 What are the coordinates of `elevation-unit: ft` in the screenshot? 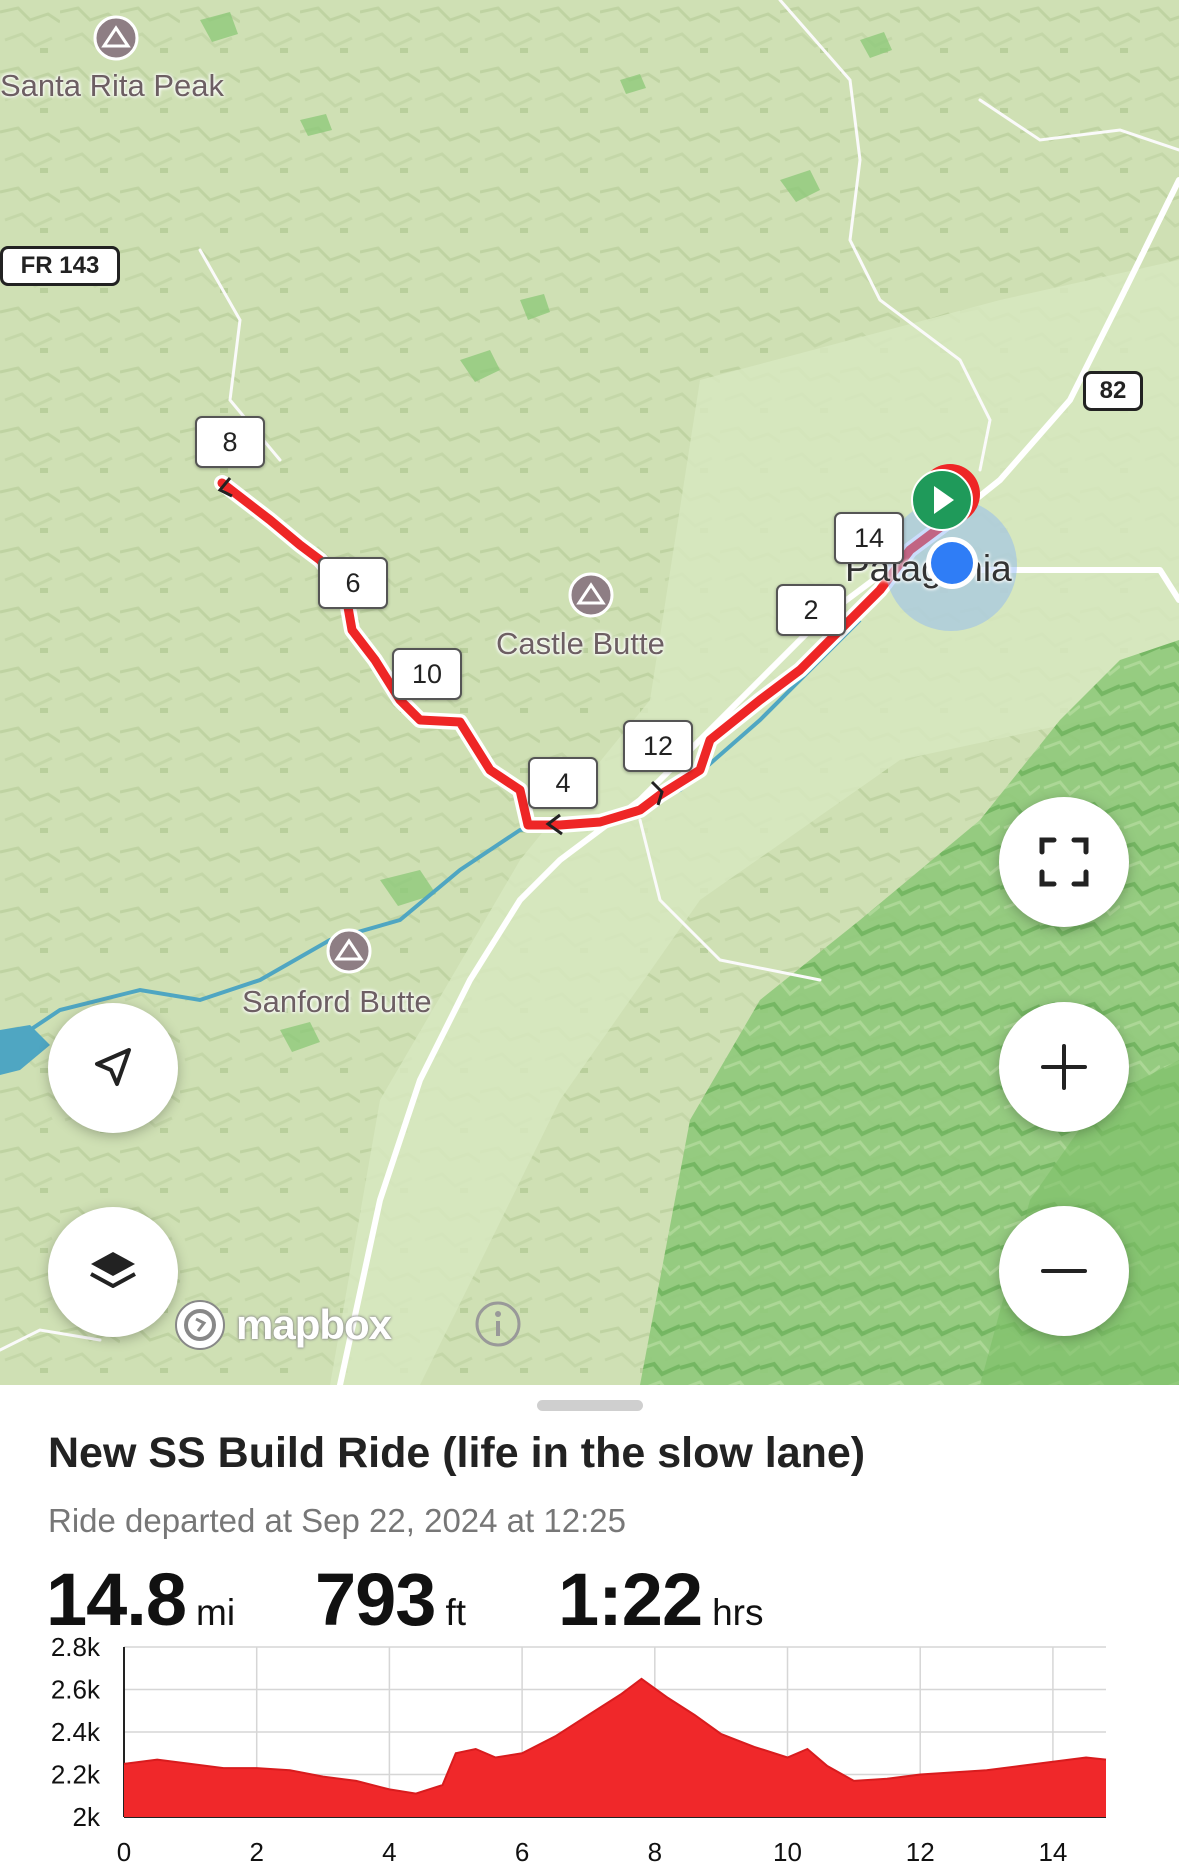 It's located at (456, 1612).